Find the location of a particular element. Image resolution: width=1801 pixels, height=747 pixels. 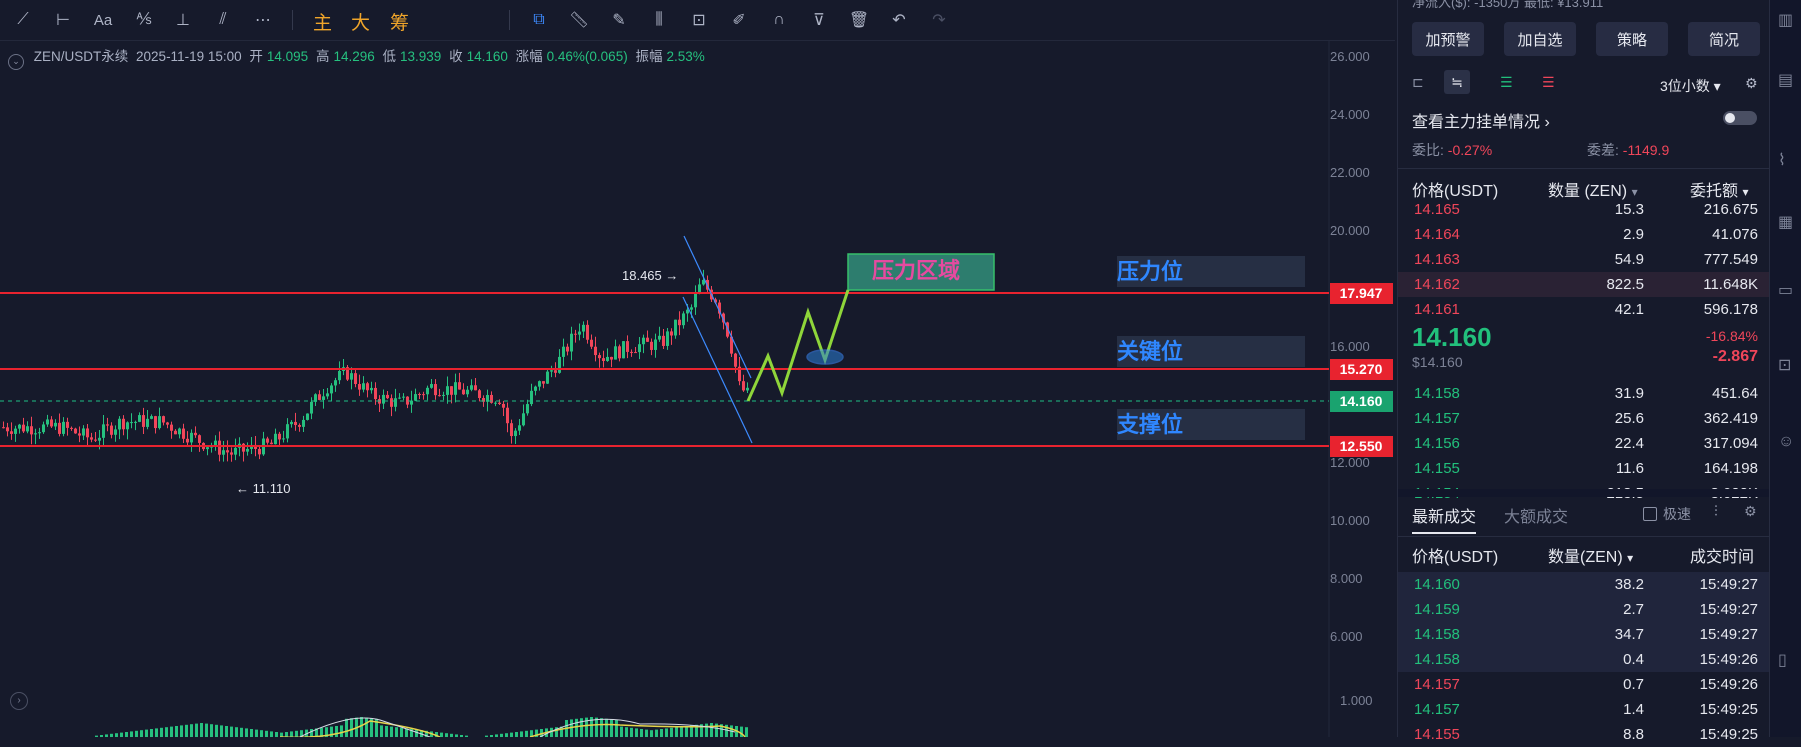

trade-row: 14.157 0.7 15:49:26 is located at coordinates (1584, 684).